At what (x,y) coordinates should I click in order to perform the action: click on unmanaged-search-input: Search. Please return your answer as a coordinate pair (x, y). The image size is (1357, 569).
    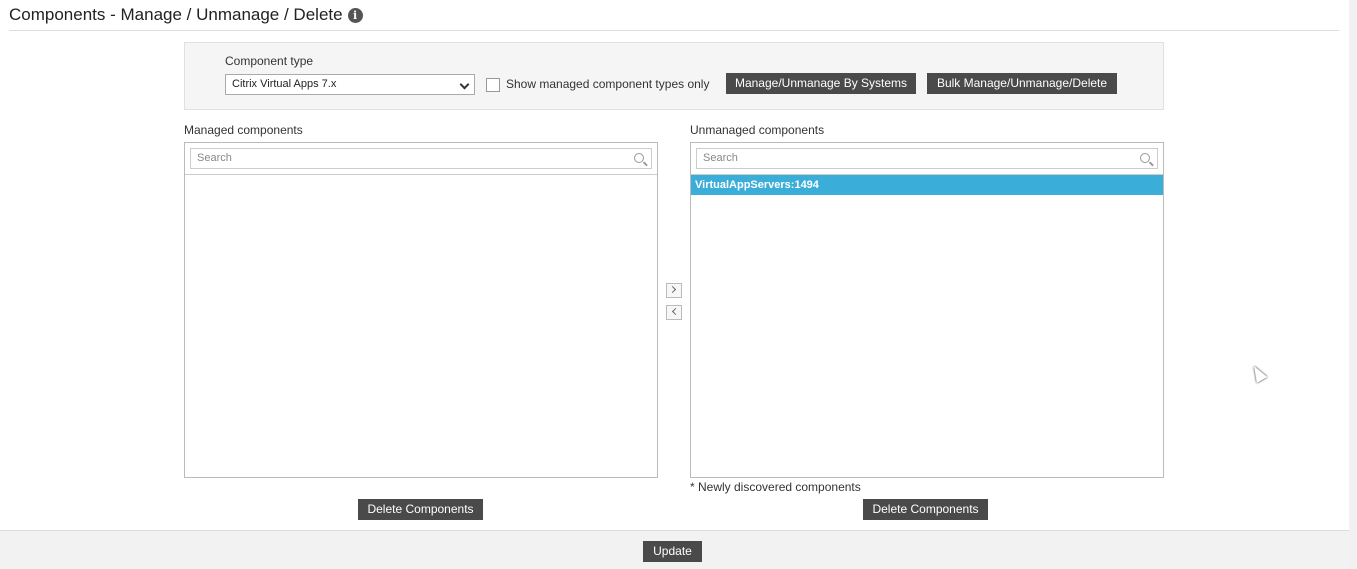
    Looking at the image, I should click on (927, 158).